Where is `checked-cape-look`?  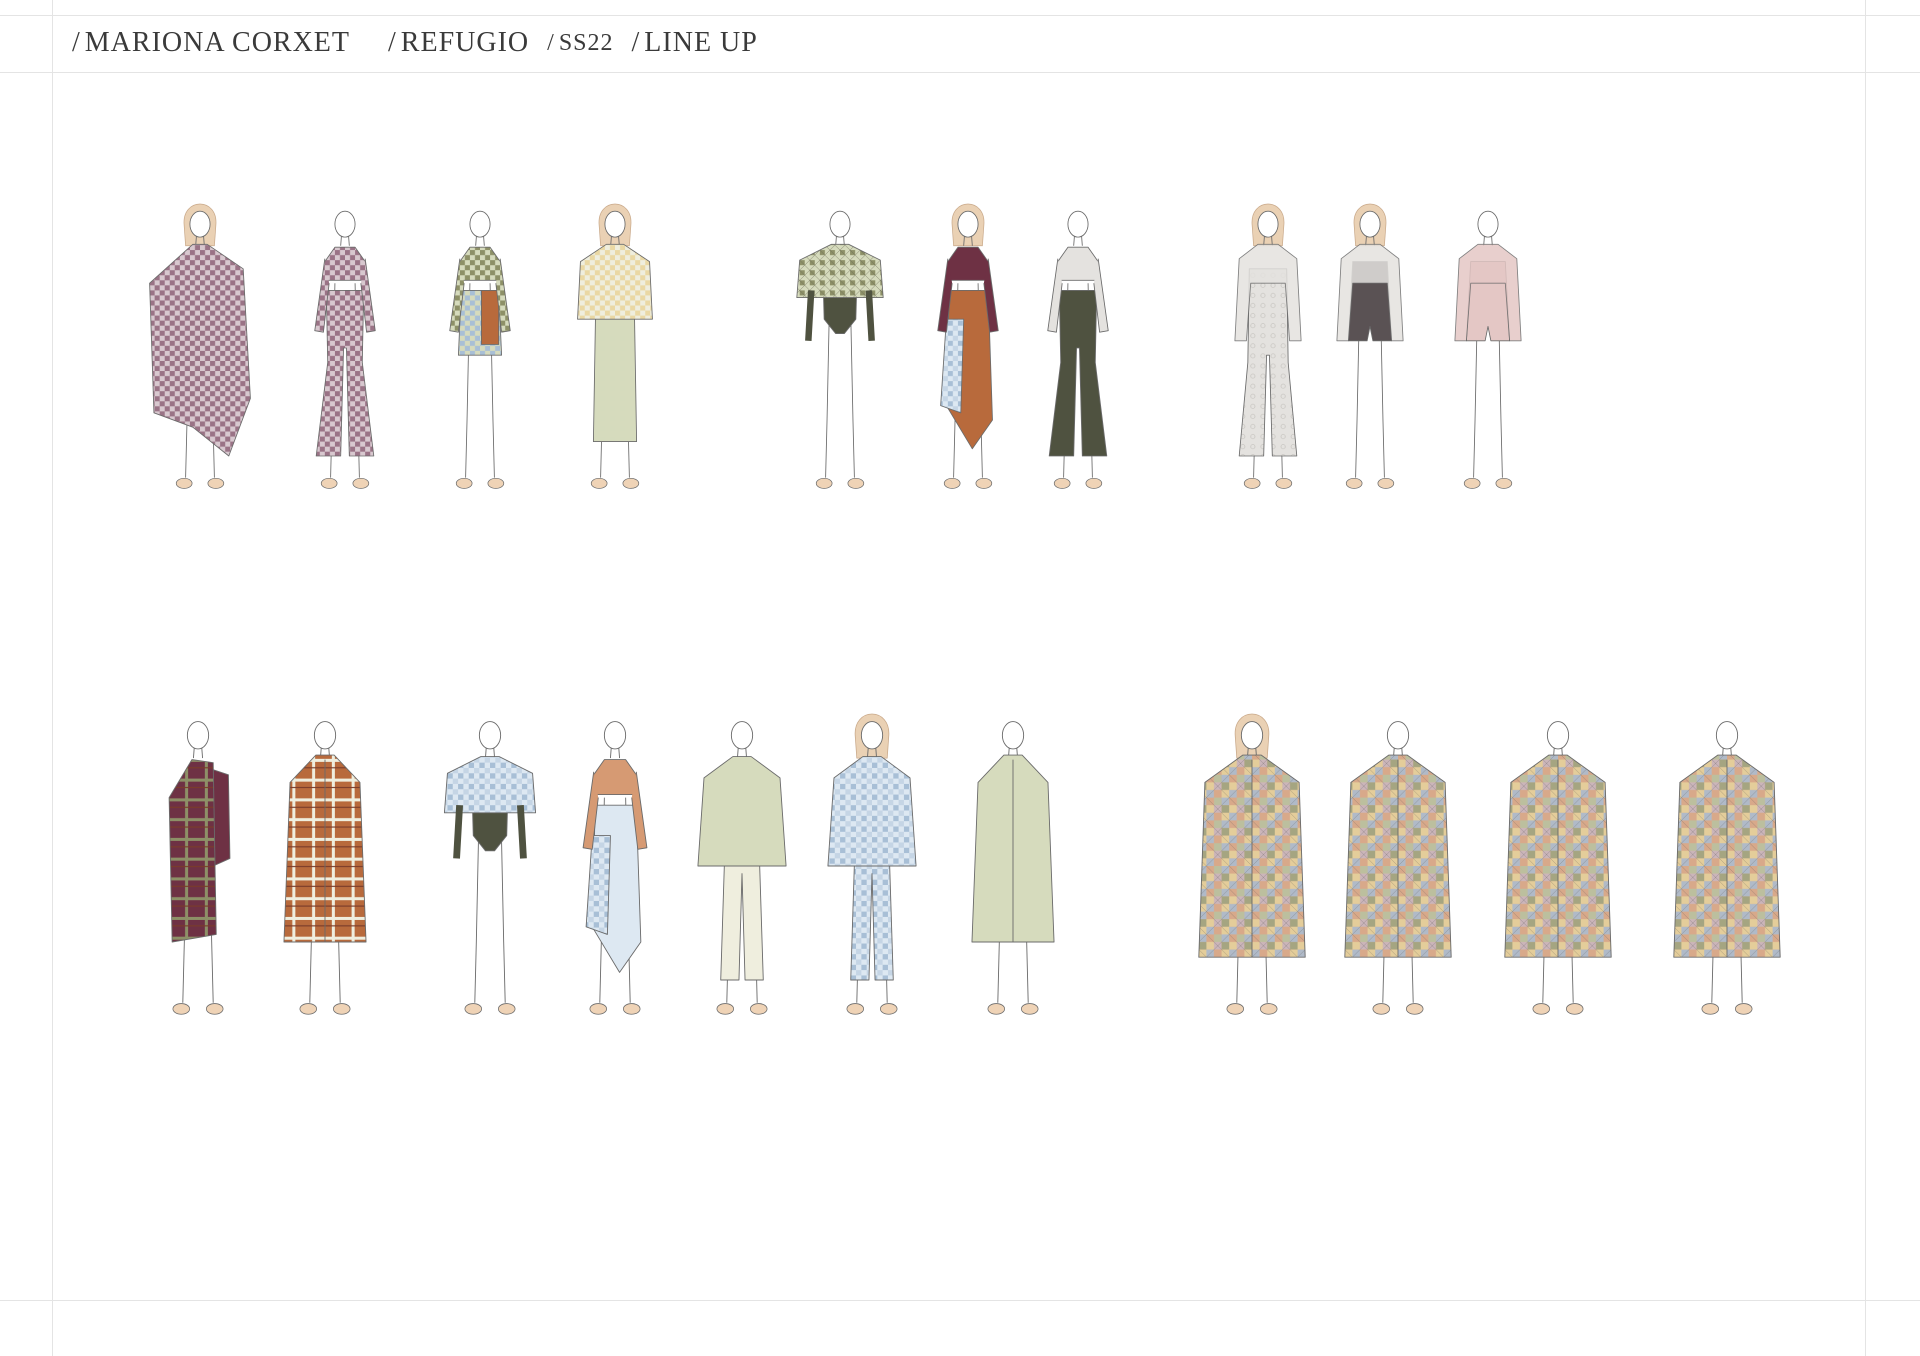 checked-cape-look is located at coordinates (200, 346).